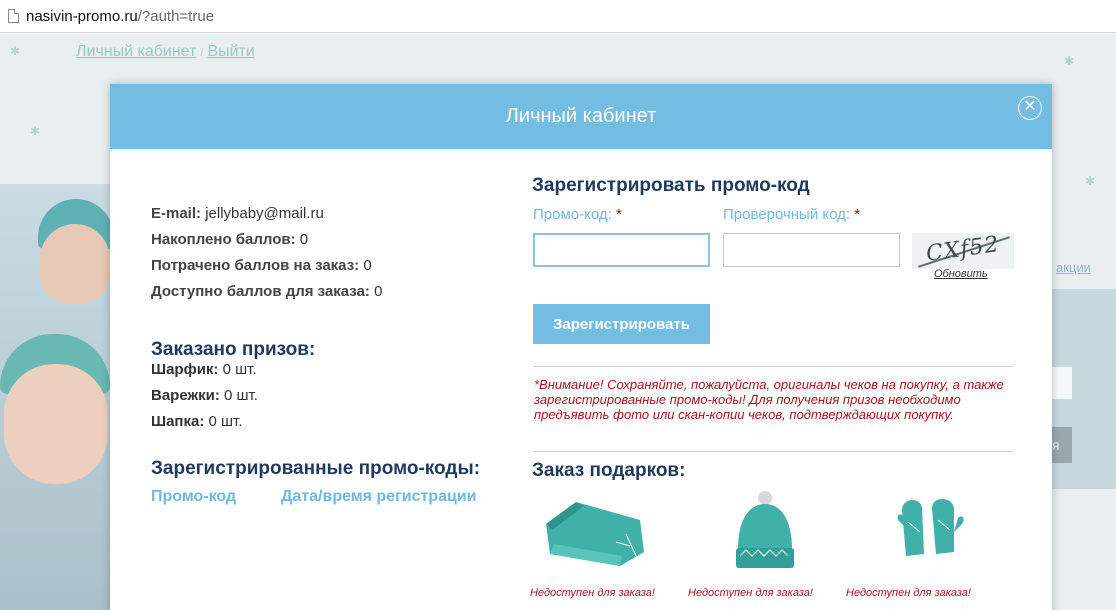  Describe the element at coordinates (176, 213) in the screenshot. I see `email-label: E-mail:` at that location.